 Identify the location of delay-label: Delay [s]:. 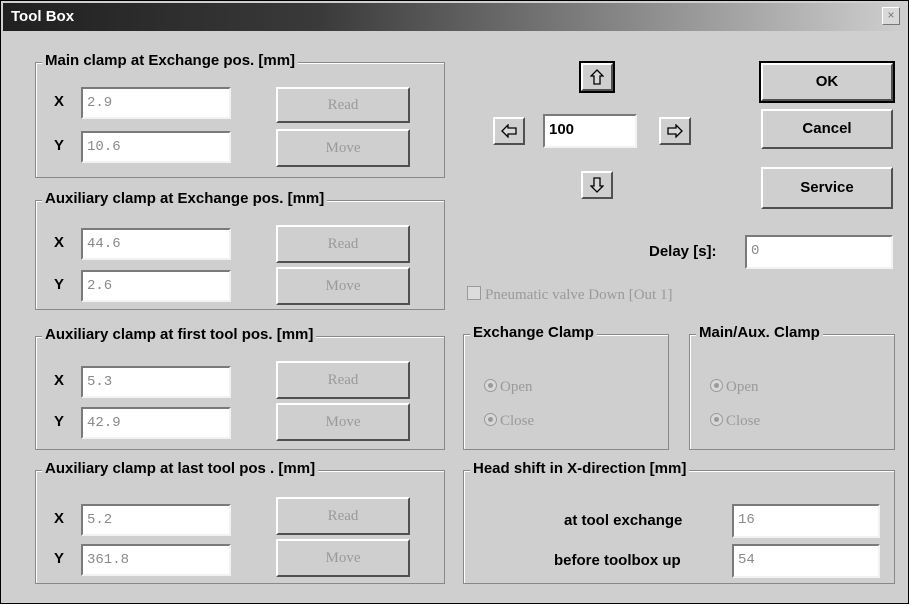
(683, 251).